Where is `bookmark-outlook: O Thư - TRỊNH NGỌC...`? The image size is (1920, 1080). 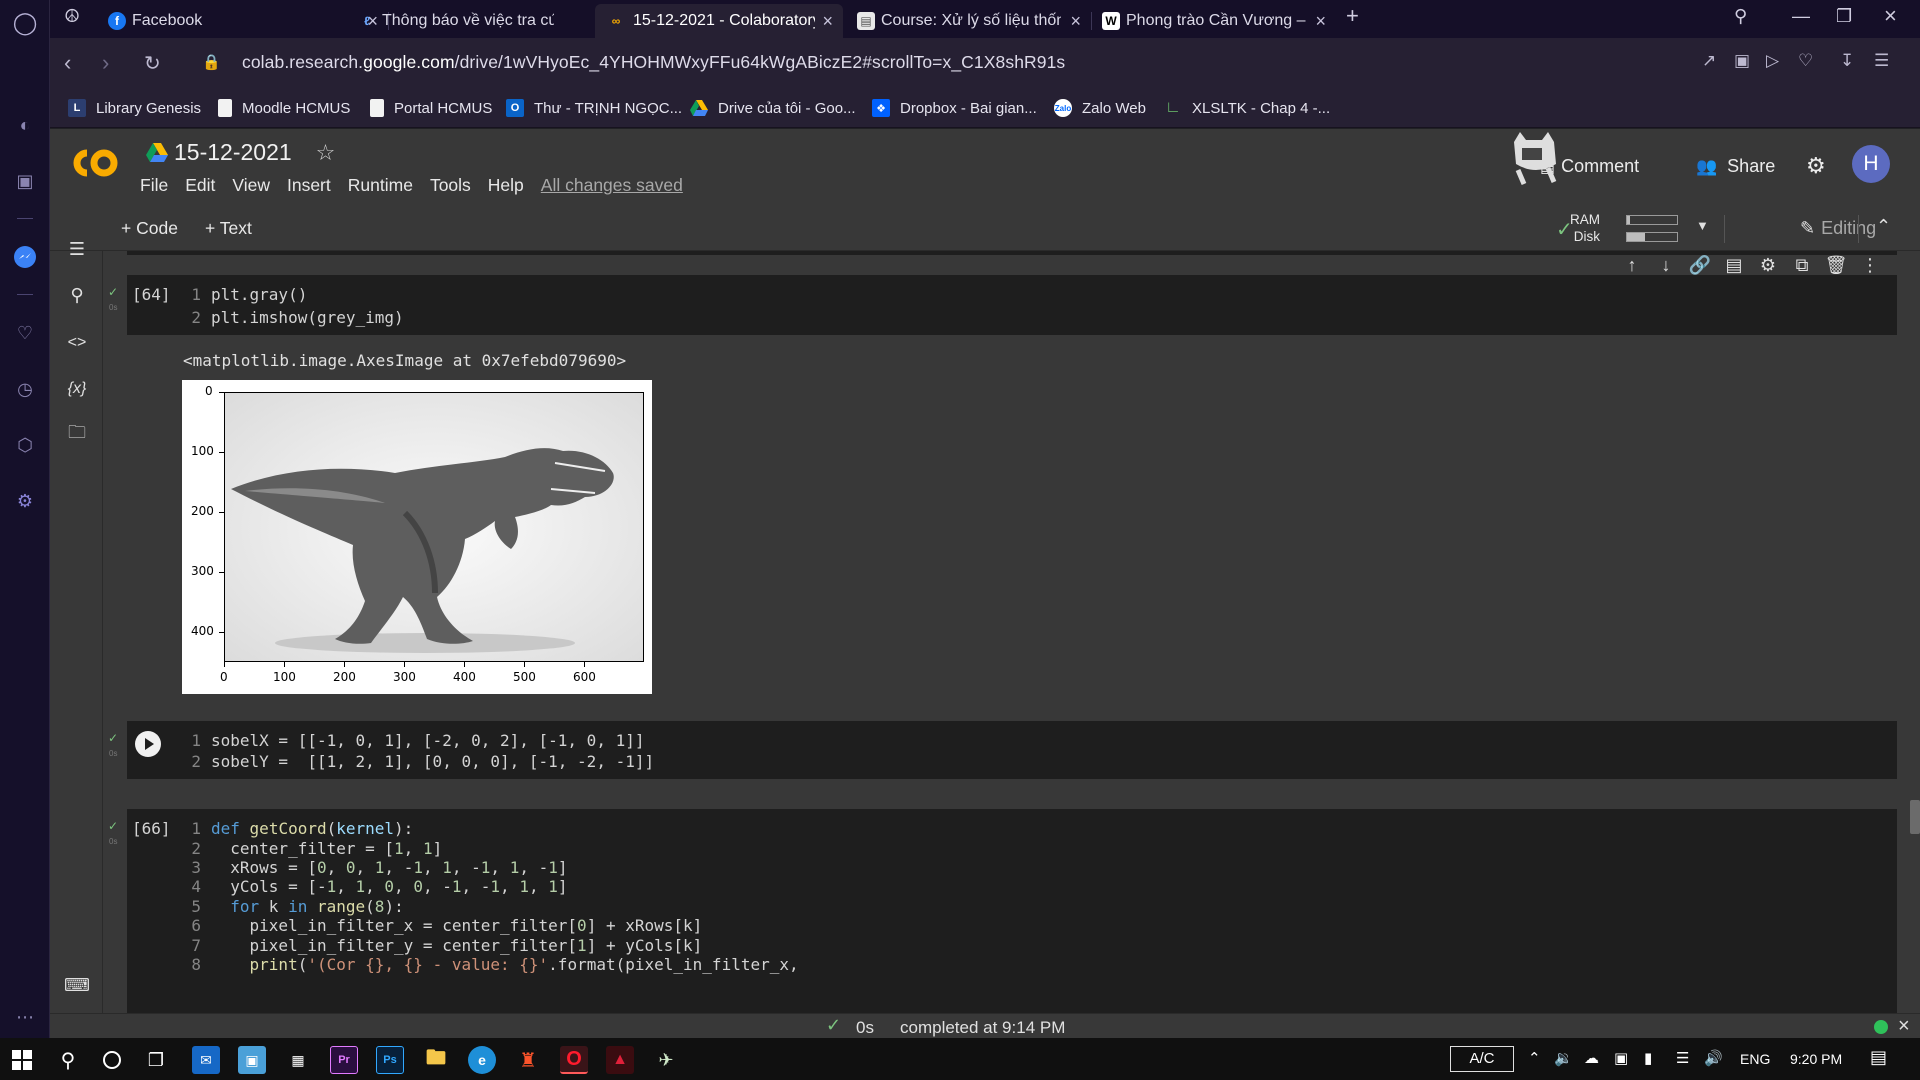 bookmark-outlook: O Thư - TRỊNH NGỌC... is located at coordinates (594, 108).